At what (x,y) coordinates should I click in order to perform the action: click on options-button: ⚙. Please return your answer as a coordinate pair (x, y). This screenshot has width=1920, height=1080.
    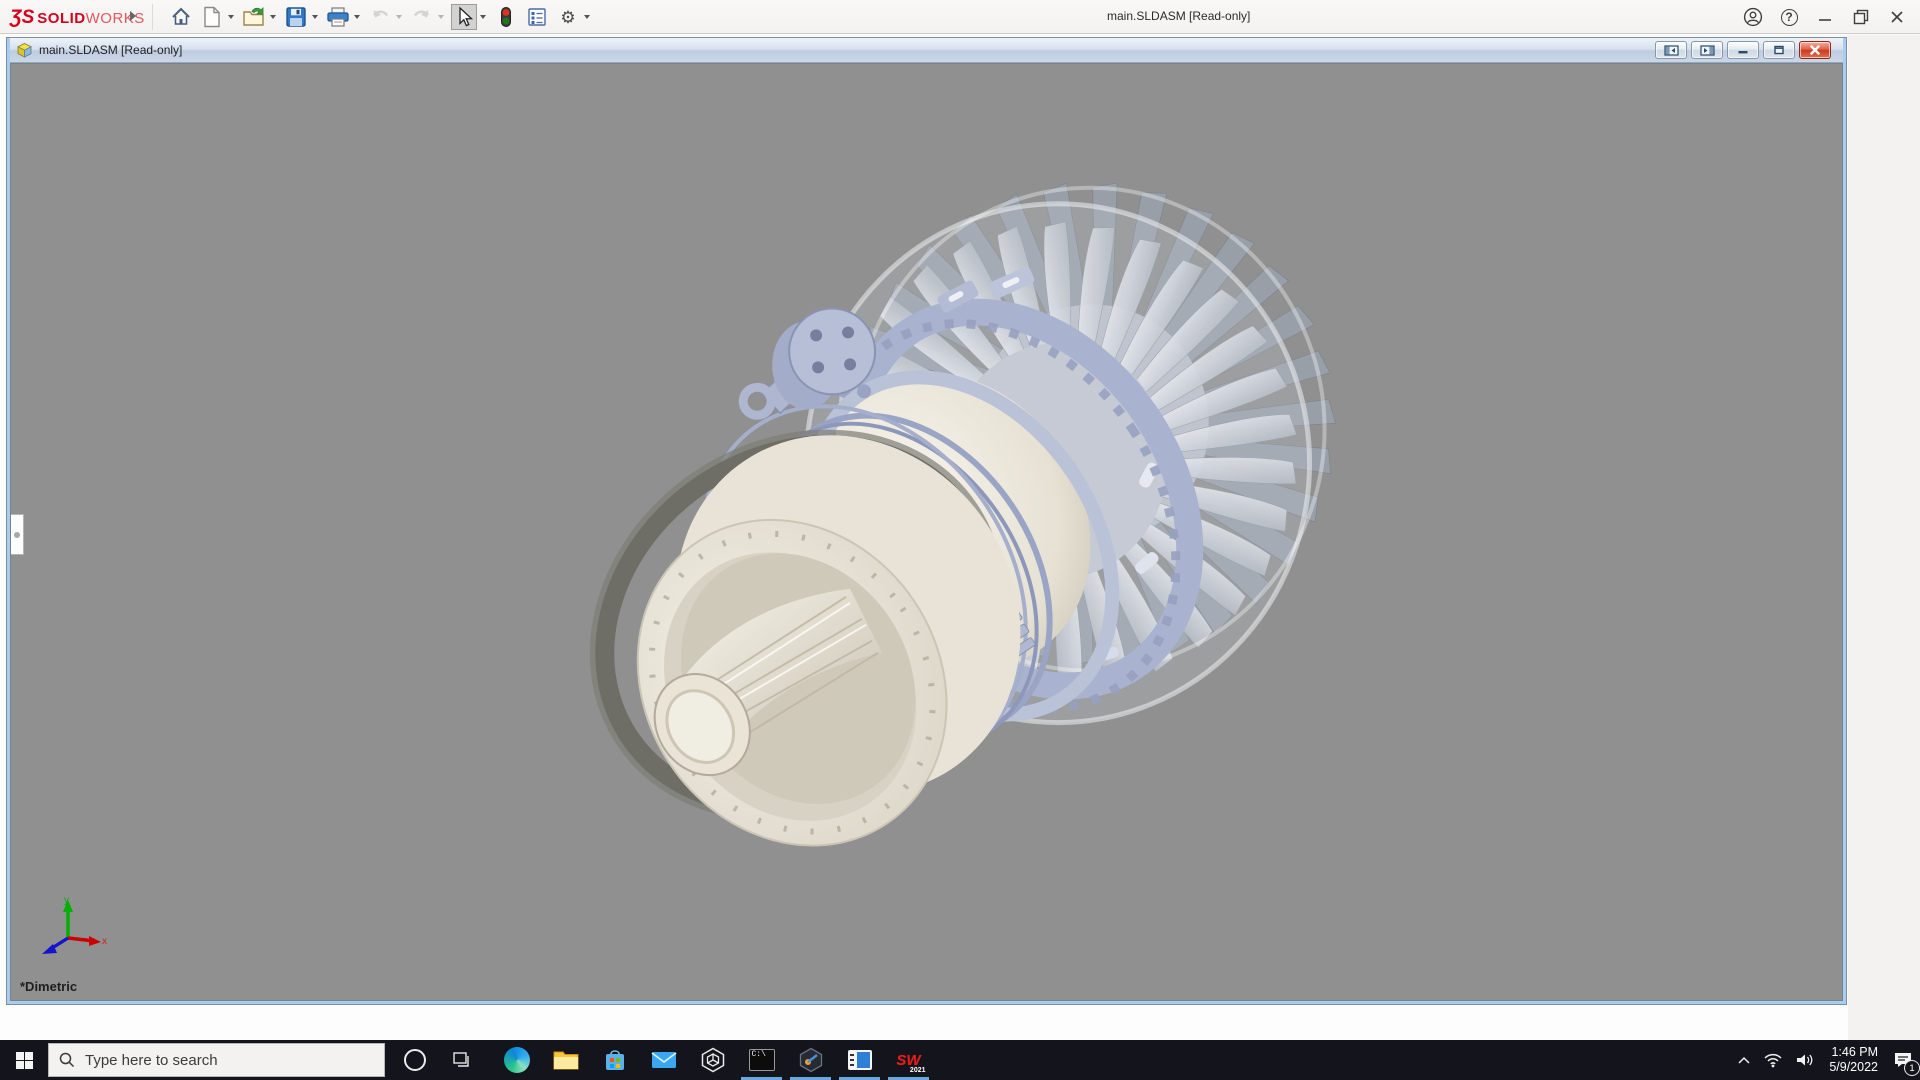
    Looking at the image, I should click on (568, 17).